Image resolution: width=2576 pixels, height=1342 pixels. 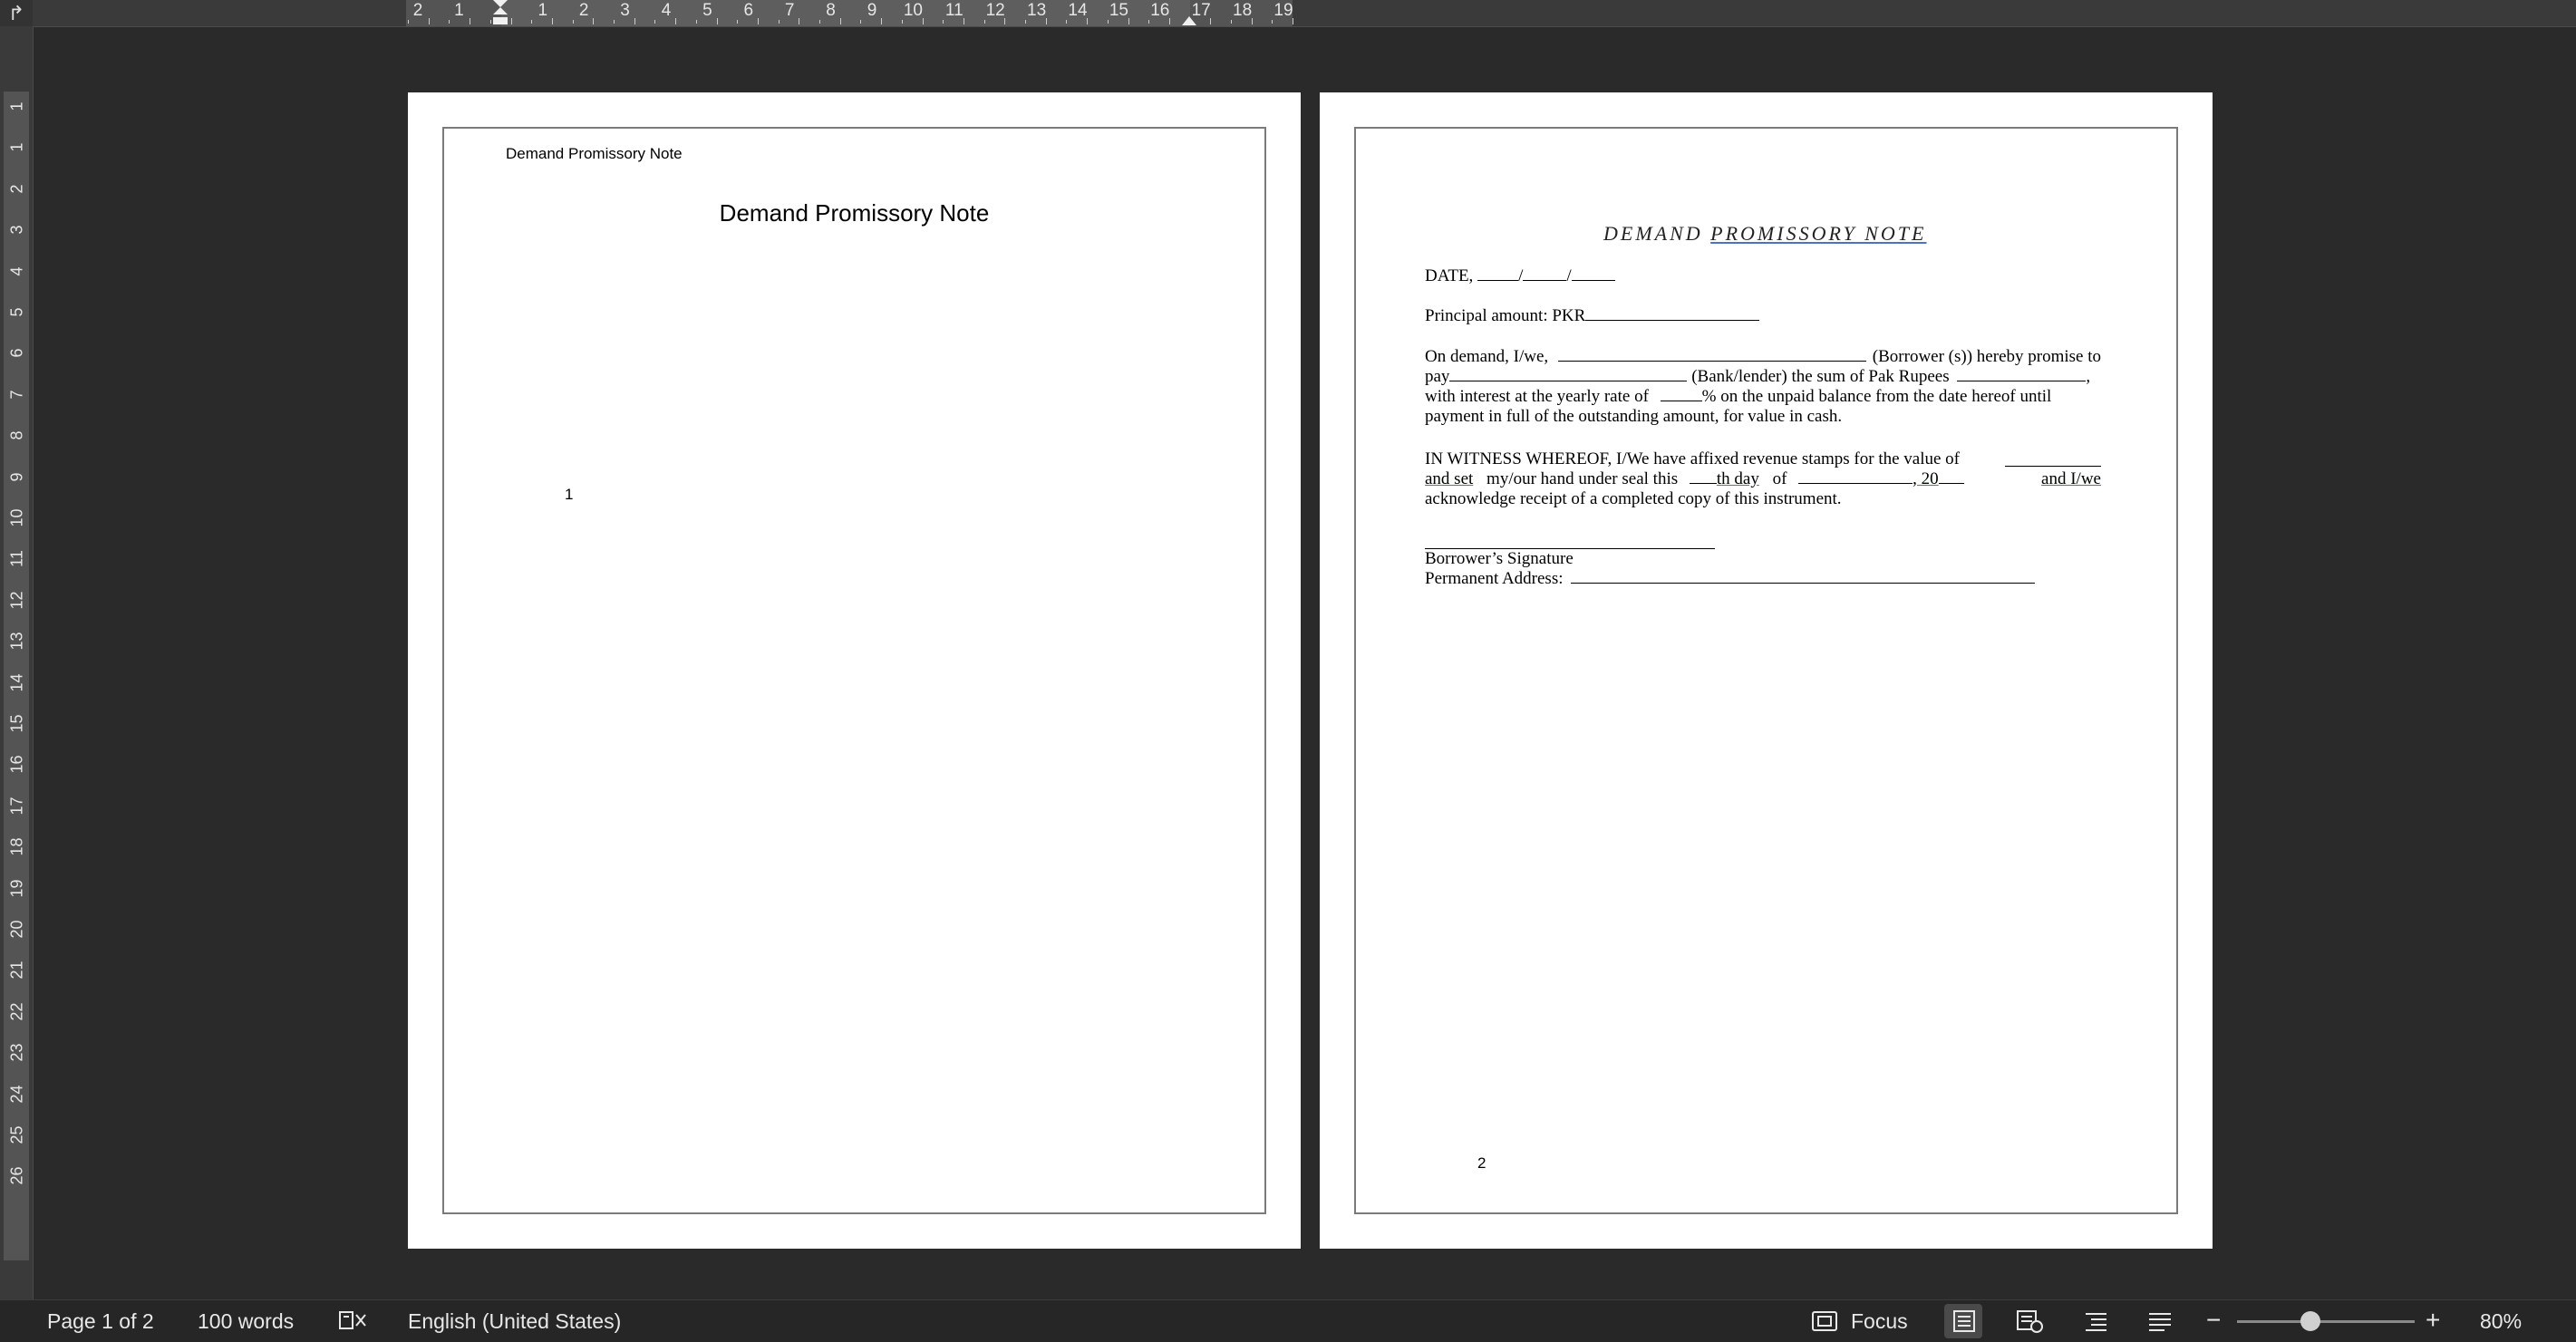 I want to click on rupees-amount-blank, so click(x=2022, y=374).